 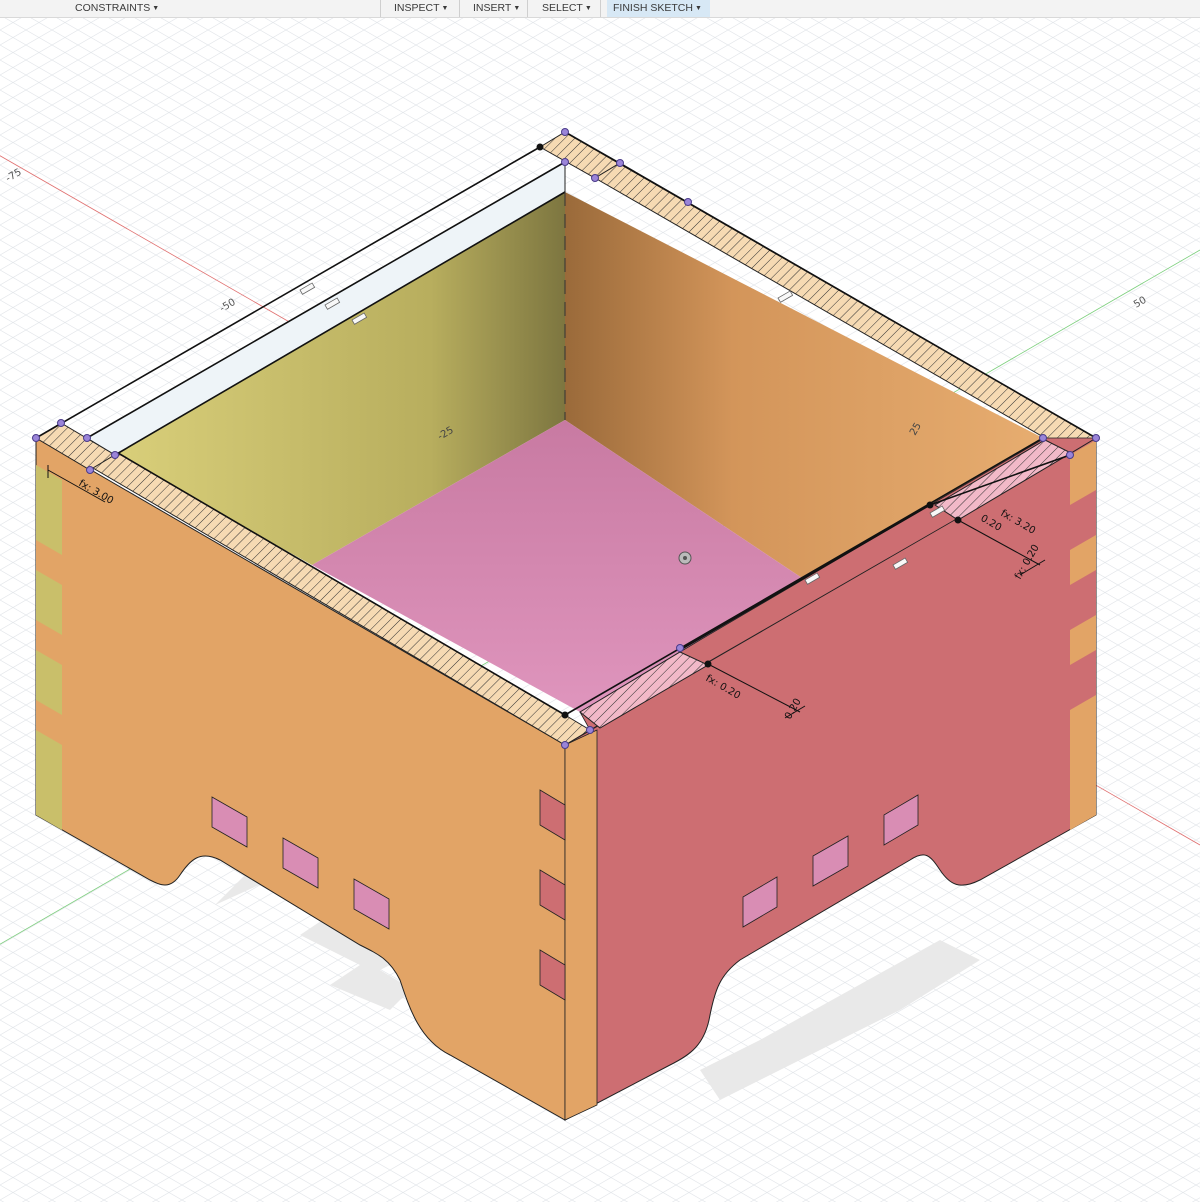 What do you see at coordinates (653, 8) in the screenshot?
I see `finish-sketch-label: FINISH SKETCH` at bounding box center [653, 8].